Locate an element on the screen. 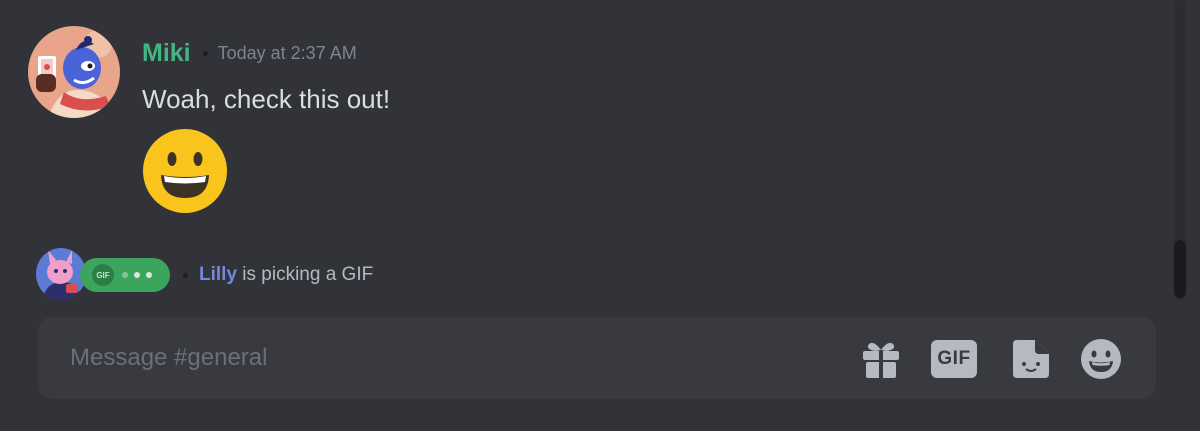 This screenshot has height=431, width=1200. typing-activity-pill: GIF is located at coordinates (125, 275).